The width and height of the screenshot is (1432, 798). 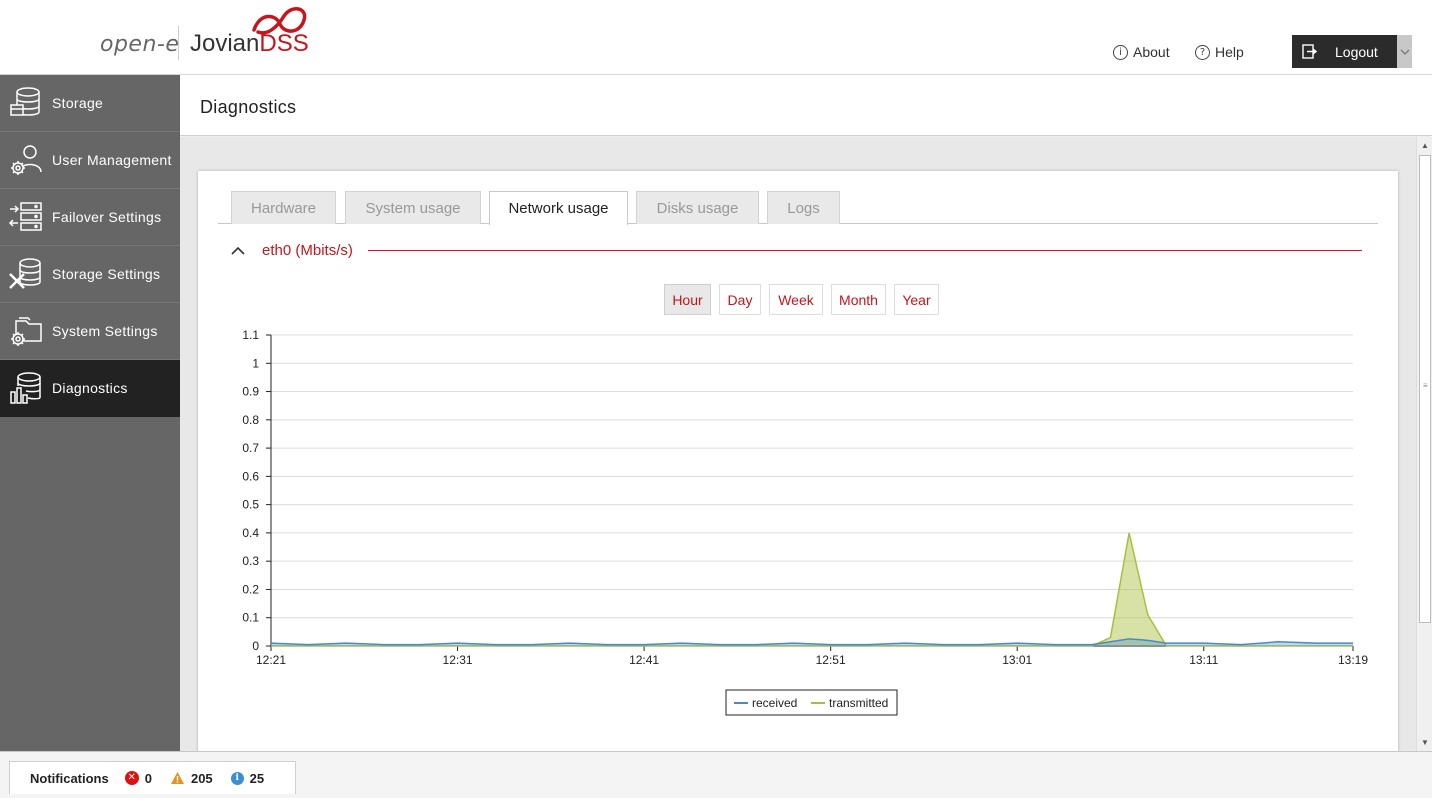 I want to click on notifications-bar: Notifications ✕ 0 205 i 25, so click(x=716, y=774).